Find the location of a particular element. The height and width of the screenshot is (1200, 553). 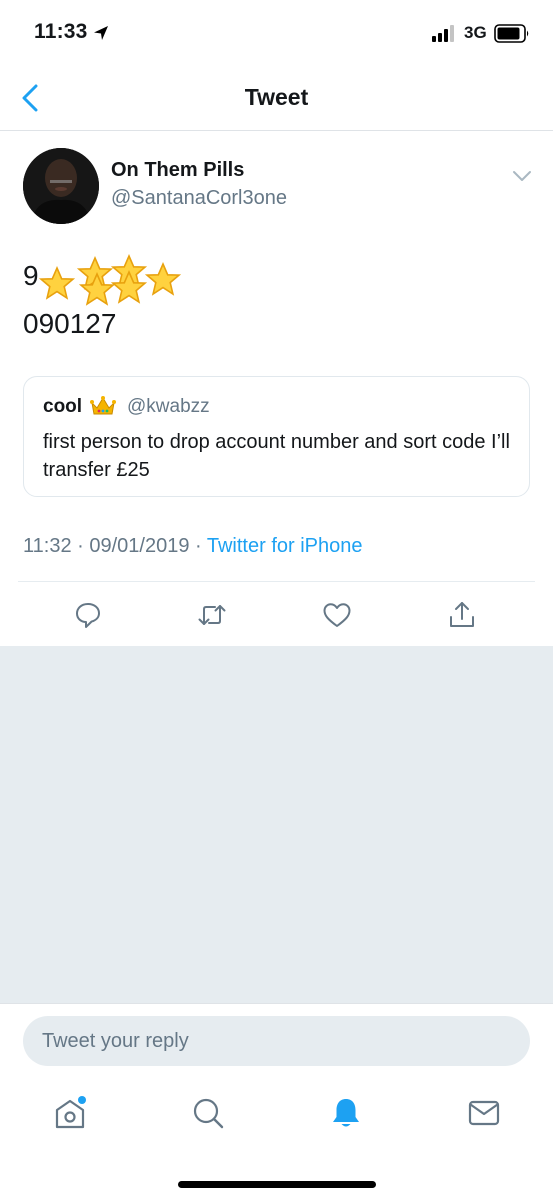

notifications-icon is located at coordinates (346, 1113).